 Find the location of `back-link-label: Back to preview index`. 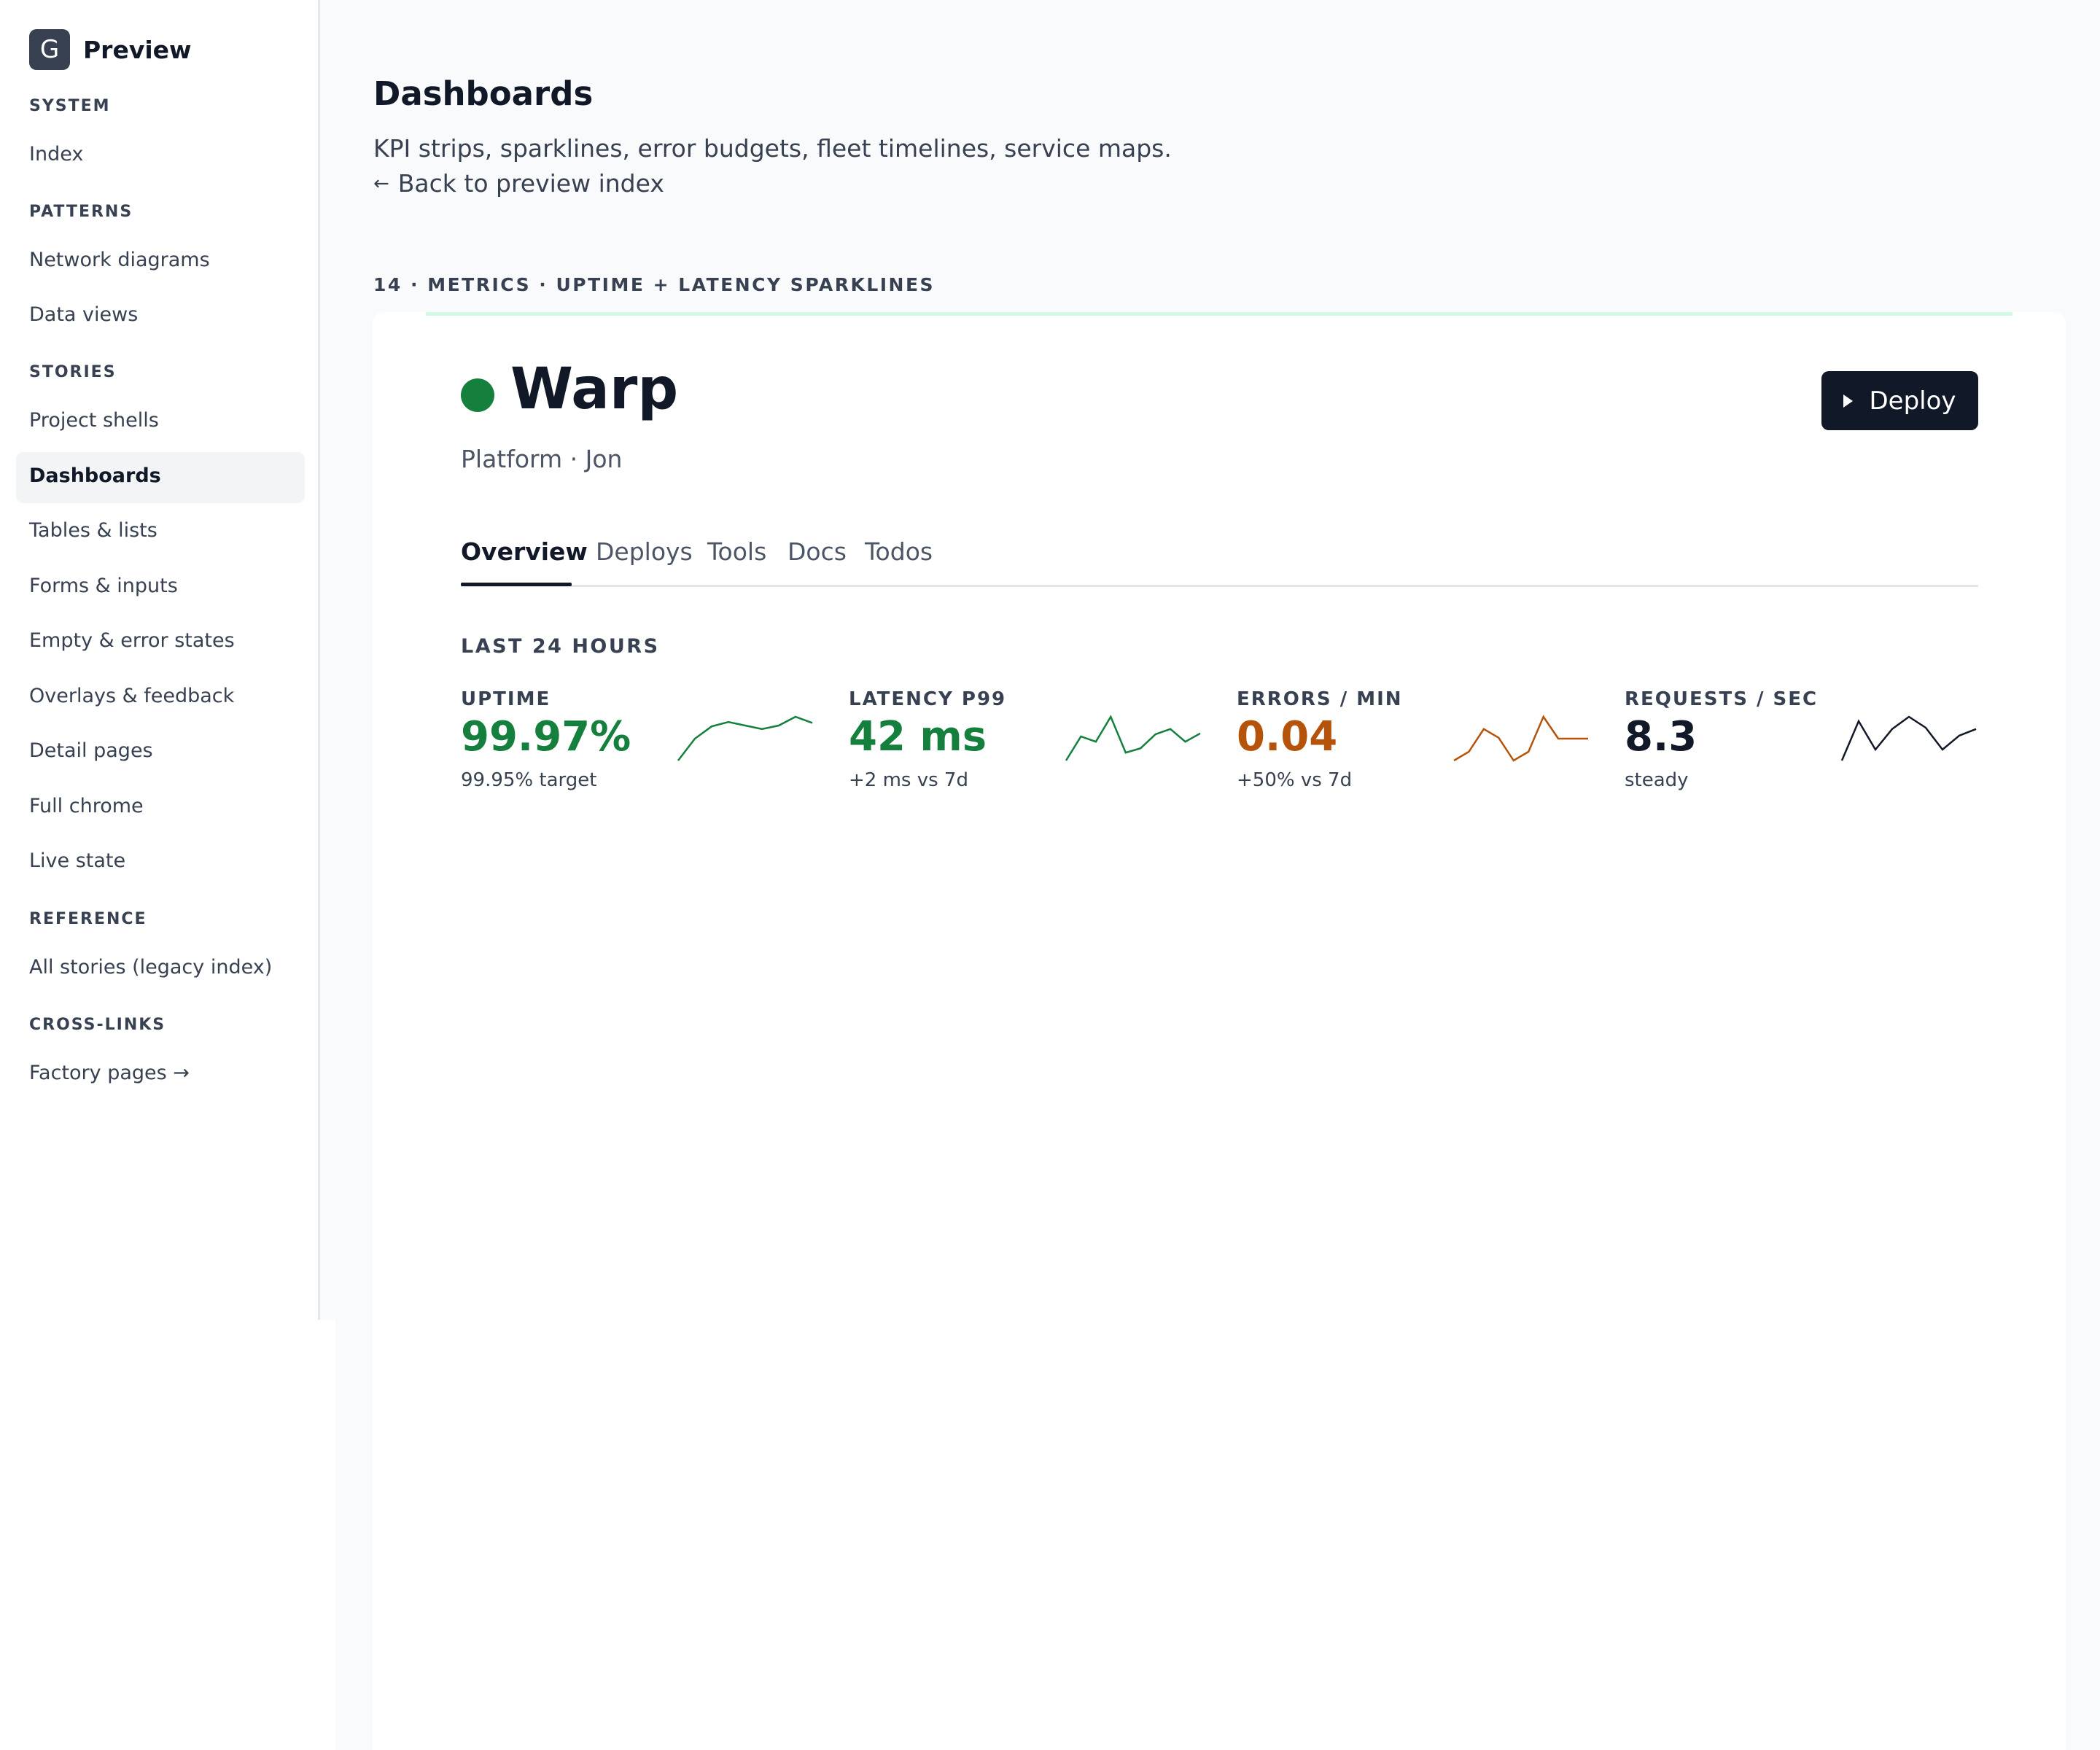

back-link-label: Back to preview index is located at coordinates (530, 183).